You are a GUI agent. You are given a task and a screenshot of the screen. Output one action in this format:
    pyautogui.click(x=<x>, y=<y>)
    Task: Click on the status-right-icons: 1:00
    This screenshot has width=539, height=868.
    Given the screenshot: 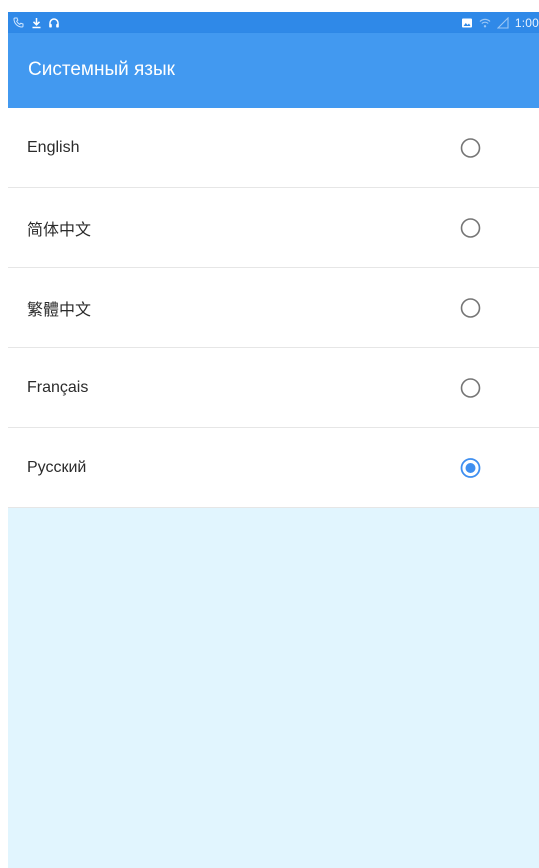 What is the action you would take?
    pyautogui.click(x=500, y=23)
    